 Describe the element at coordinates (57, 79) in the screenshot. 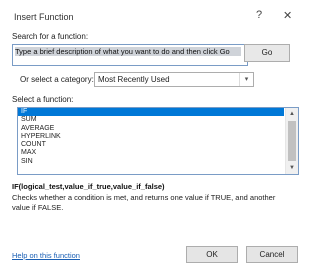

I see `category-label: Or select a category:` at that location.